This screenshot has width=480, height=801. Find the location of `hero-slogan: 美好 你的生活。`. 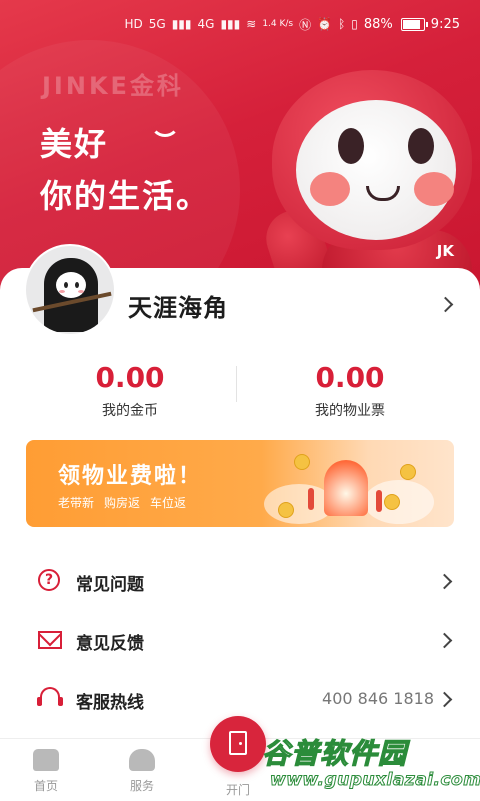

hero-slogan: 美好 你的生活。 is located at coordinates (125, 170).